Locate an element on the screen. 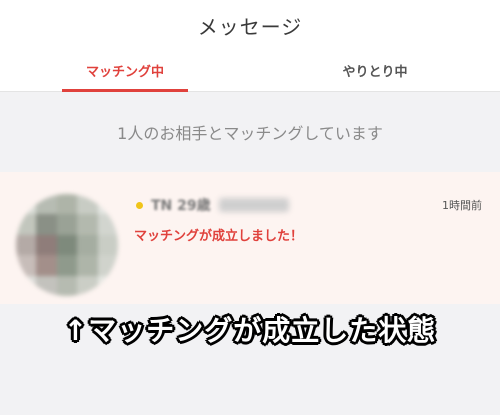 The image size is (500, 415). tab-chatting-label: やりとり中 is located at coordinates (375, 72).